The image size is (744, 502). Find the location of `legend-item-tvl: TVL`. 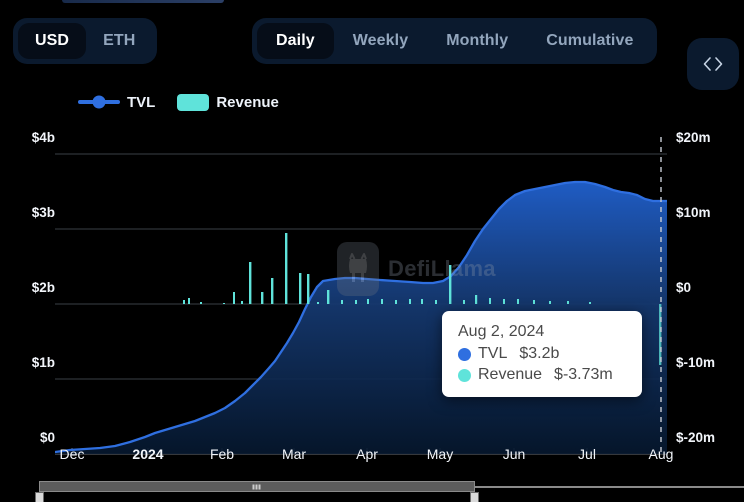

legend-item-tvl: TVL is located at coordinates (116, 102).